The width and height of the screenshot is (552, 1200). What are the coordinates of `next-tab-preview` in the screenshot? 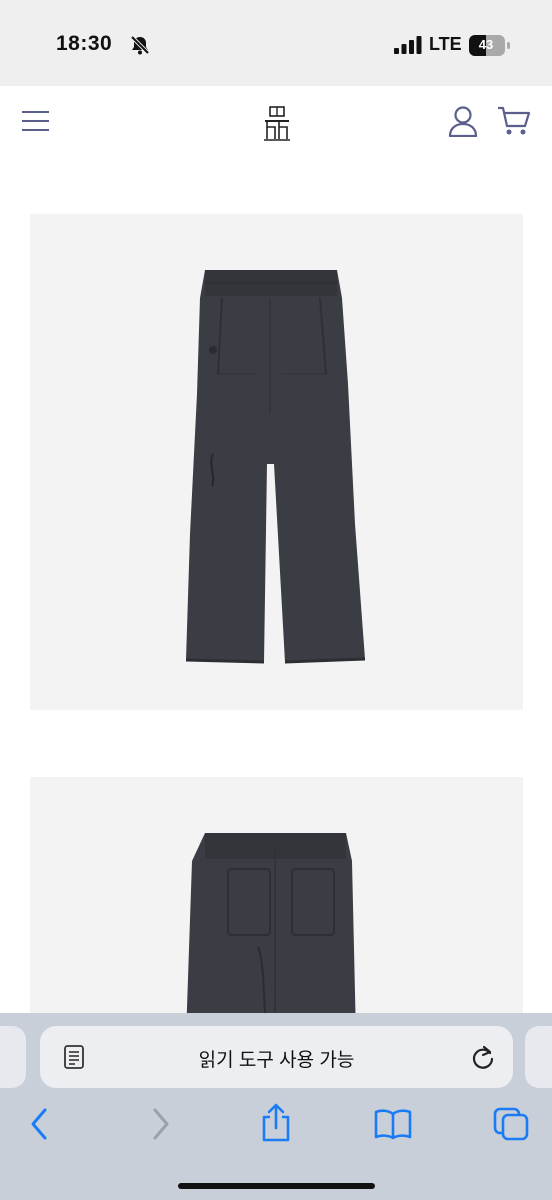 It's located at (538, 1057).